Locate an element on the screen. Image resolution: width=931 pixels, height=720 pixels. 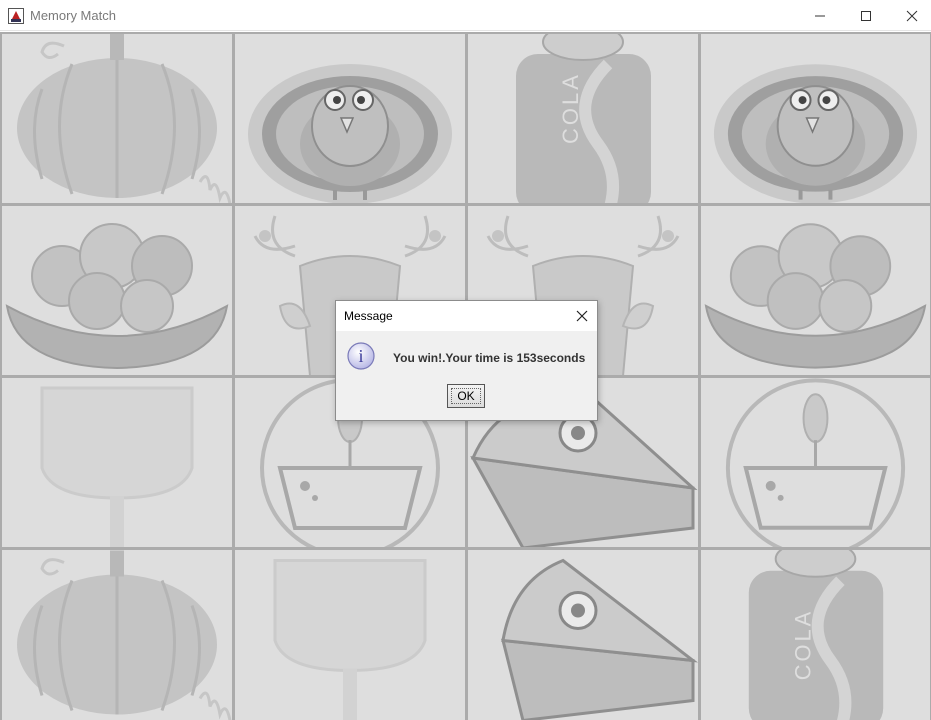
card-16: COLA is located at coordinates (815, 635).